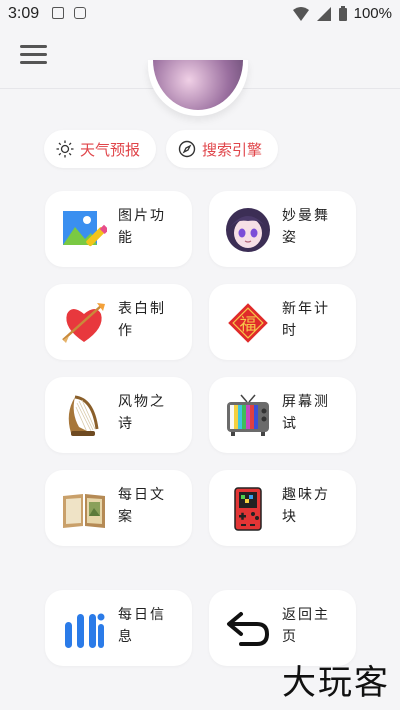  I want to click on battery-icon, so click(342, 13).